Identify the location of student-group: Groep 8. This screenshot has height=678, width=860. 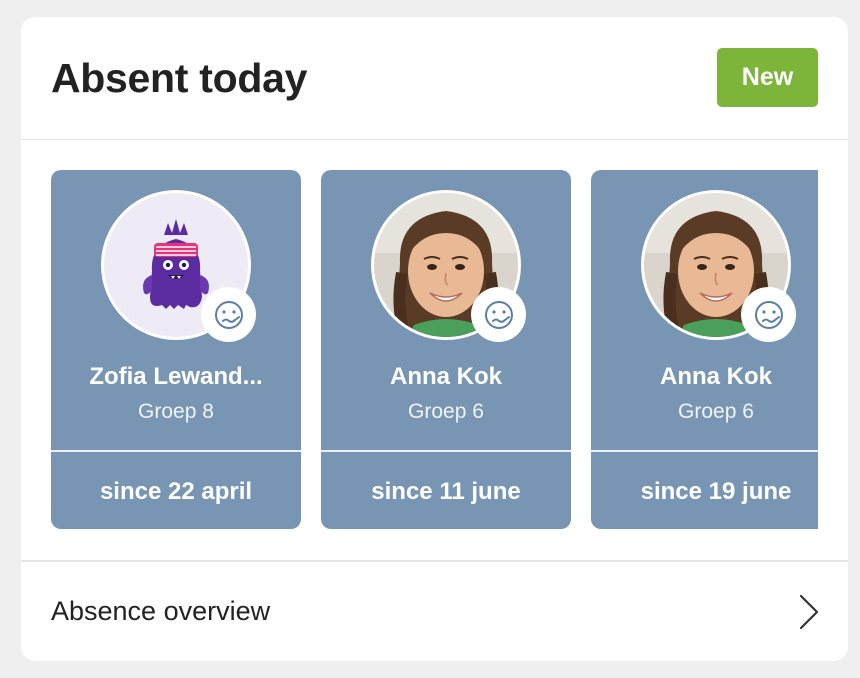
(176, 411).